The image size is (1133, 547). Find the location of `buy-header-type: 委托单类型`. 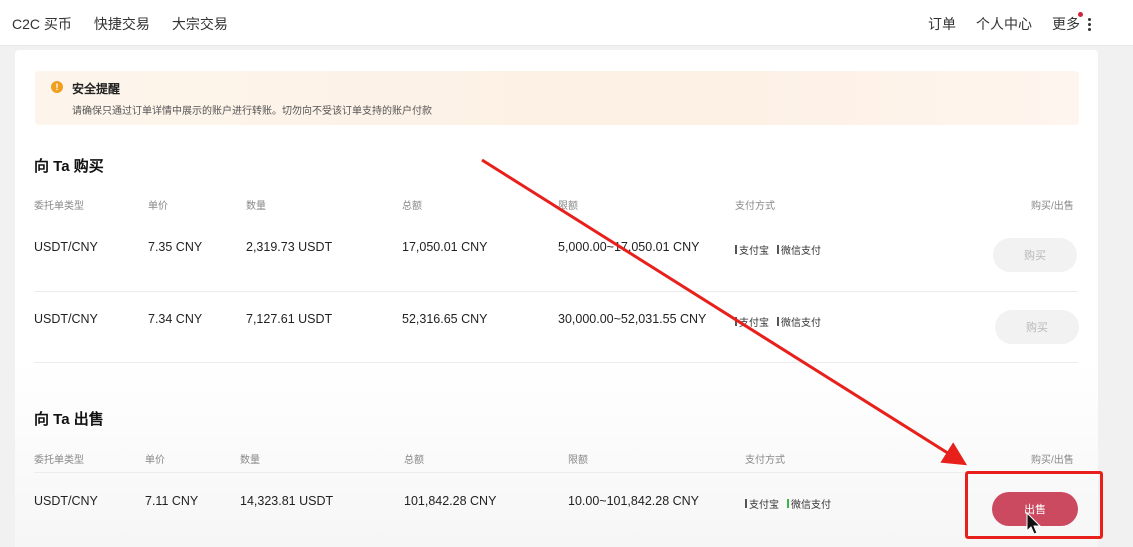

buy-header-type: 委托单类型 is located at coordinates (59, 206).